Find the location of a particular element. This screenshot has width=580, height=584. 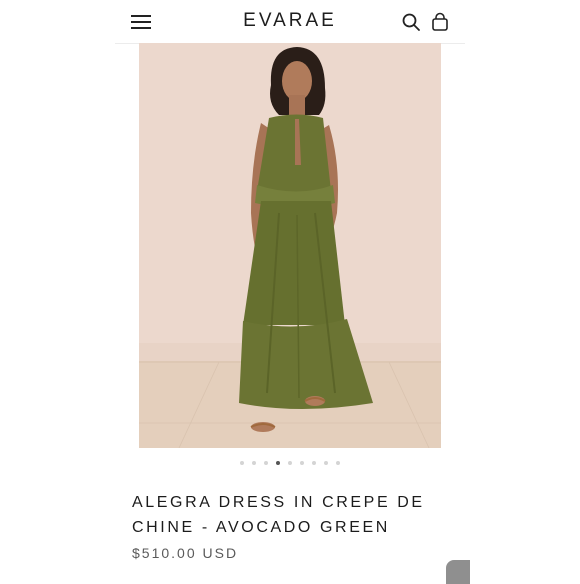

shopping-bag-icon is located at coordinates (440, 22).